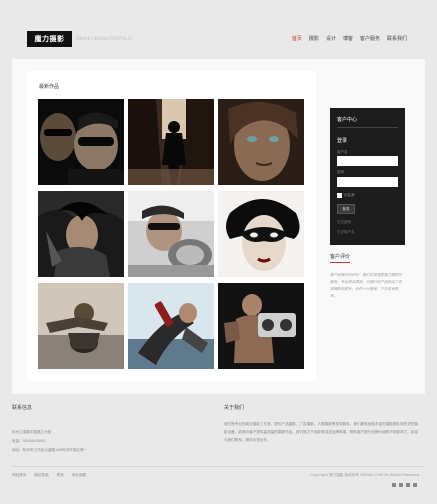  I want to click on two-men-sunglasses-photo, so click(81, 142).